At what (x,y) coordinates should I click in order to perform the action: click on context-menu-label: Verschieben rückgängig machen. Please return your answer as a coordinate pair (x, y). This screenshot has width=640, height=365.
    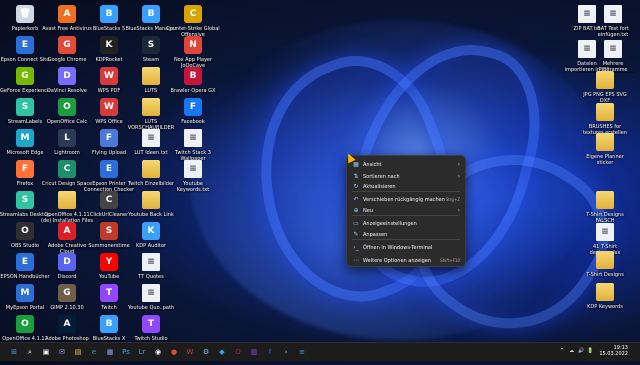
    Looking at the image, I should click on (404, 199).